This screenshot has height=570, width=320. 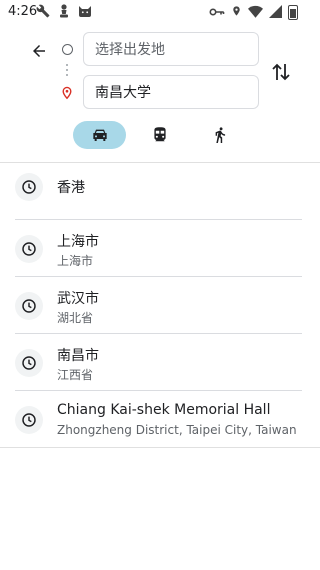 I want to click on signal-icon, so click(x=275, y=12).